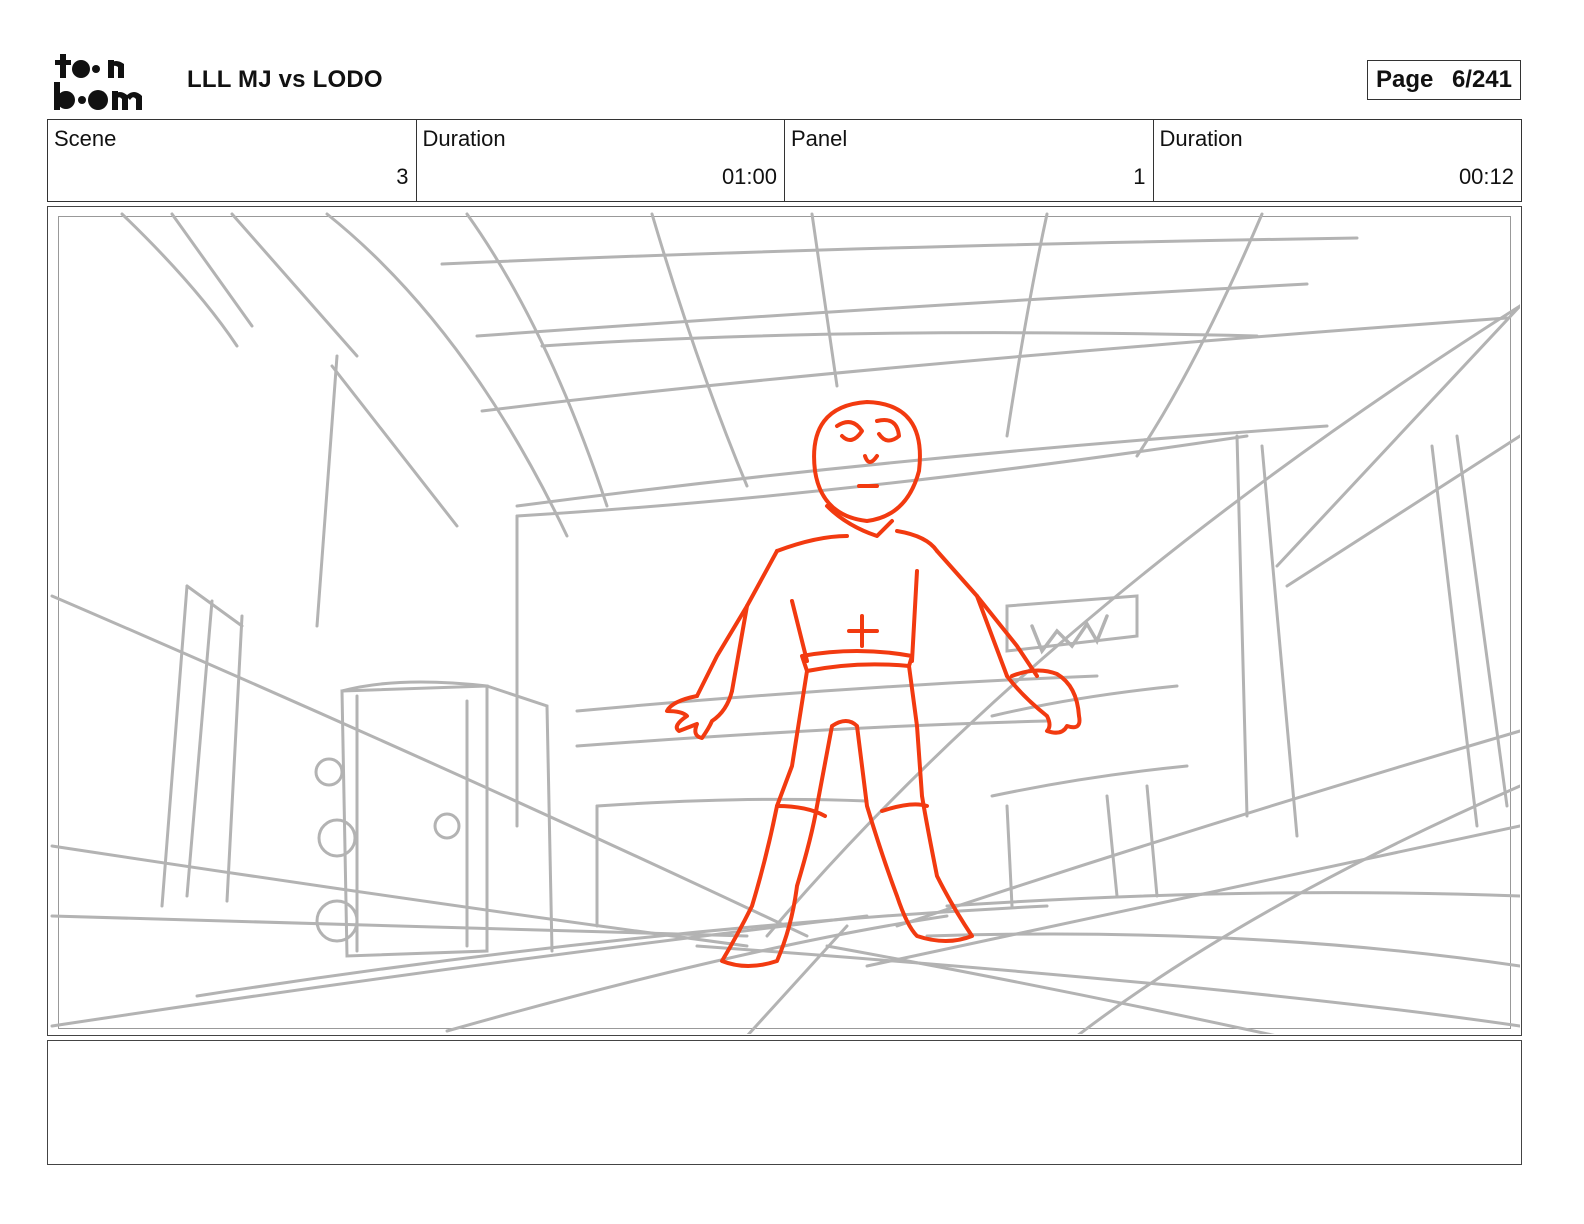 The width and height of the screenshot is (1584, 1224). What do you see at coordinates (285, 79) in the screenshot?
I see `document-title: LLL MJ vs LODO` at bounding box center [285, 79].